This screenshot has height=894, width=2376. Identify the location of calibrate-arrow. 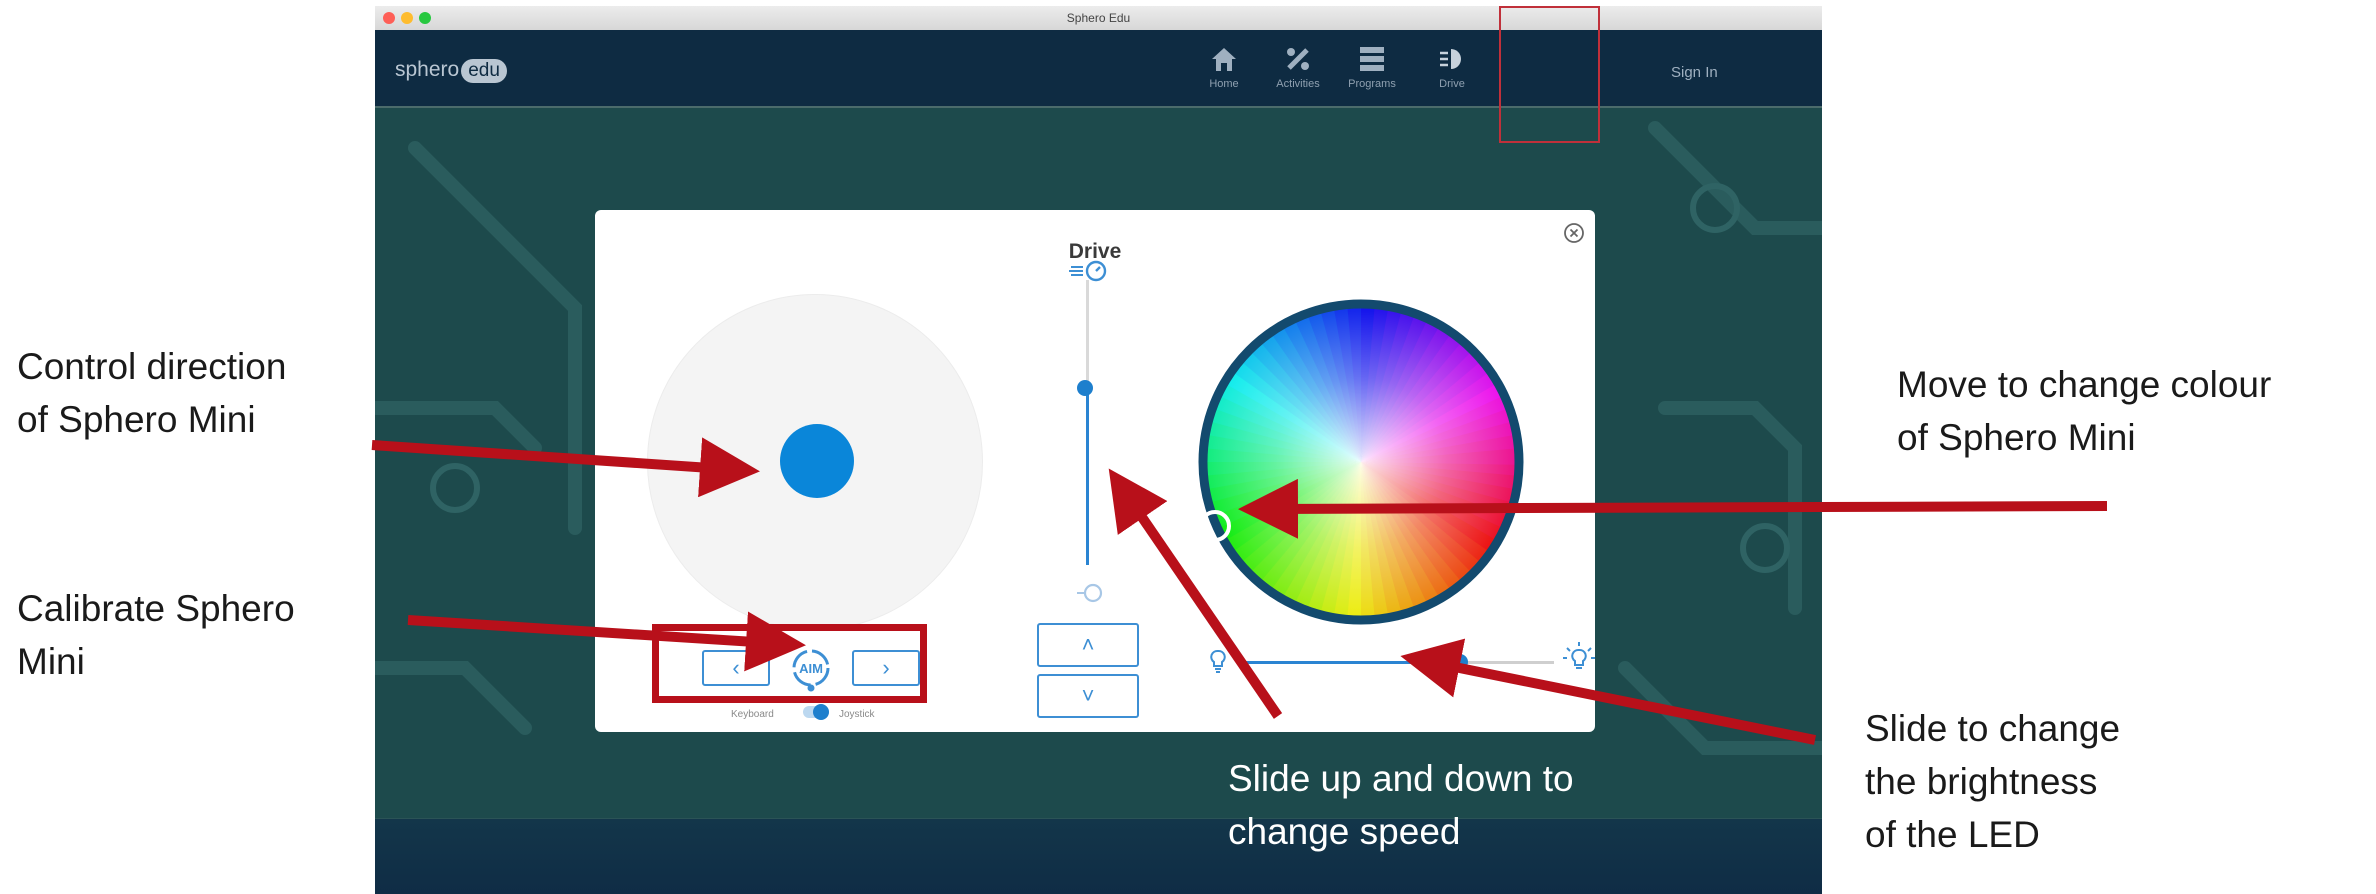
(606, 641).